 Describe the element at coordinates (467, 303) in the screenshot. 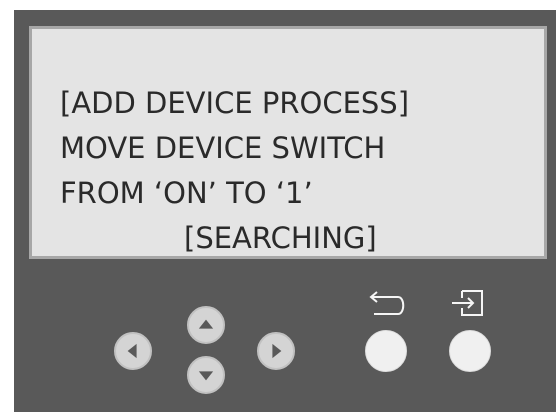

I see `enter-icon` at that location.